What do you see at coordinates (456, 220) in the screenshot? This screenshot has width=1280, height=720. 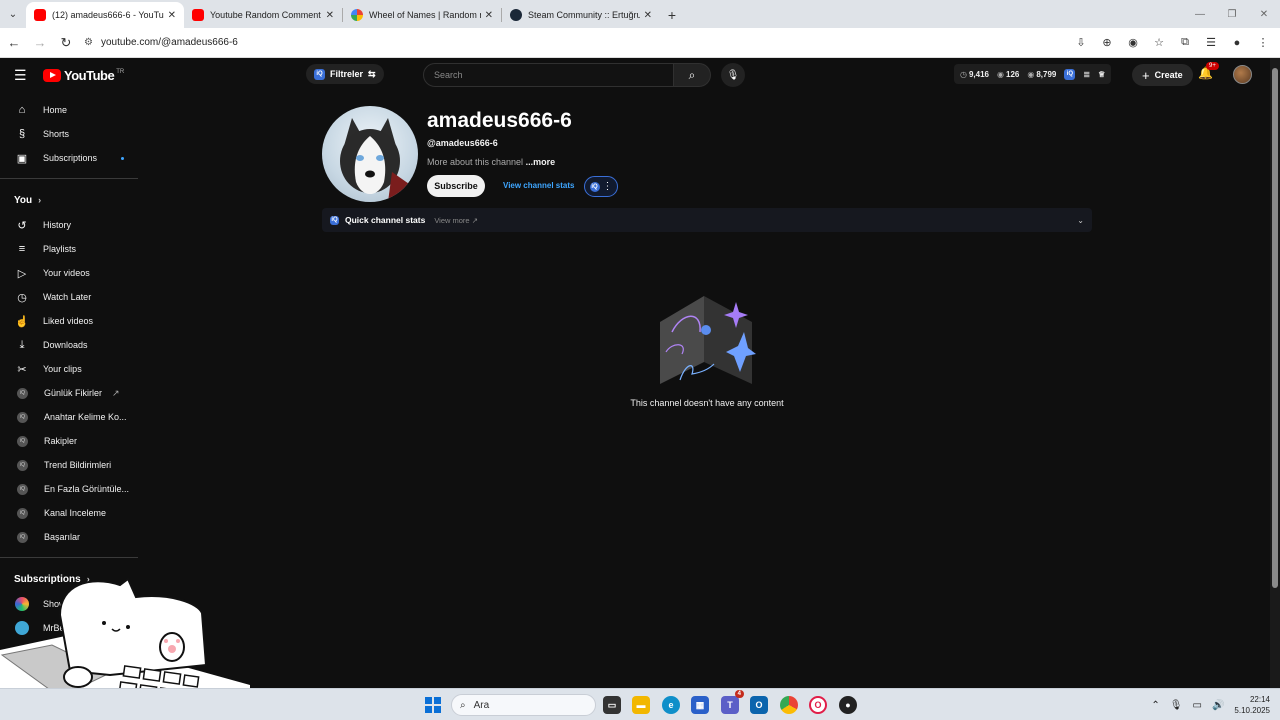 I see `view-more-link: View more ↗` at bounding box center [456, 220].